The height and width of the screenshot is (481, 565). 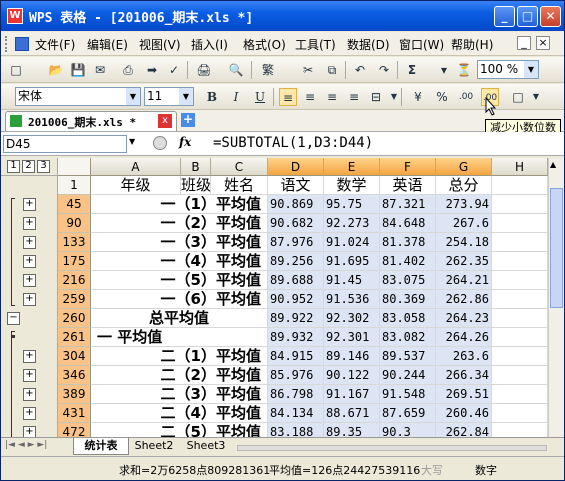 What do you see at coordinates (310, 97) in the screenshot?
I see `align-center-icon: ≡` at bounding box center [310, 97].